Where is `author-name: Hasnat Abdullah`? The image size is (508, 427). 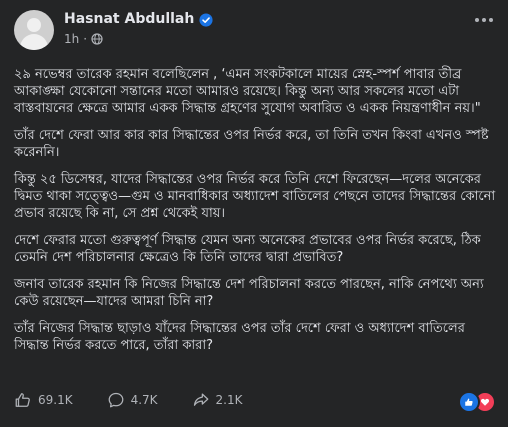
author-name: Hasnat Abdullah is located at coordinates (129, 19).